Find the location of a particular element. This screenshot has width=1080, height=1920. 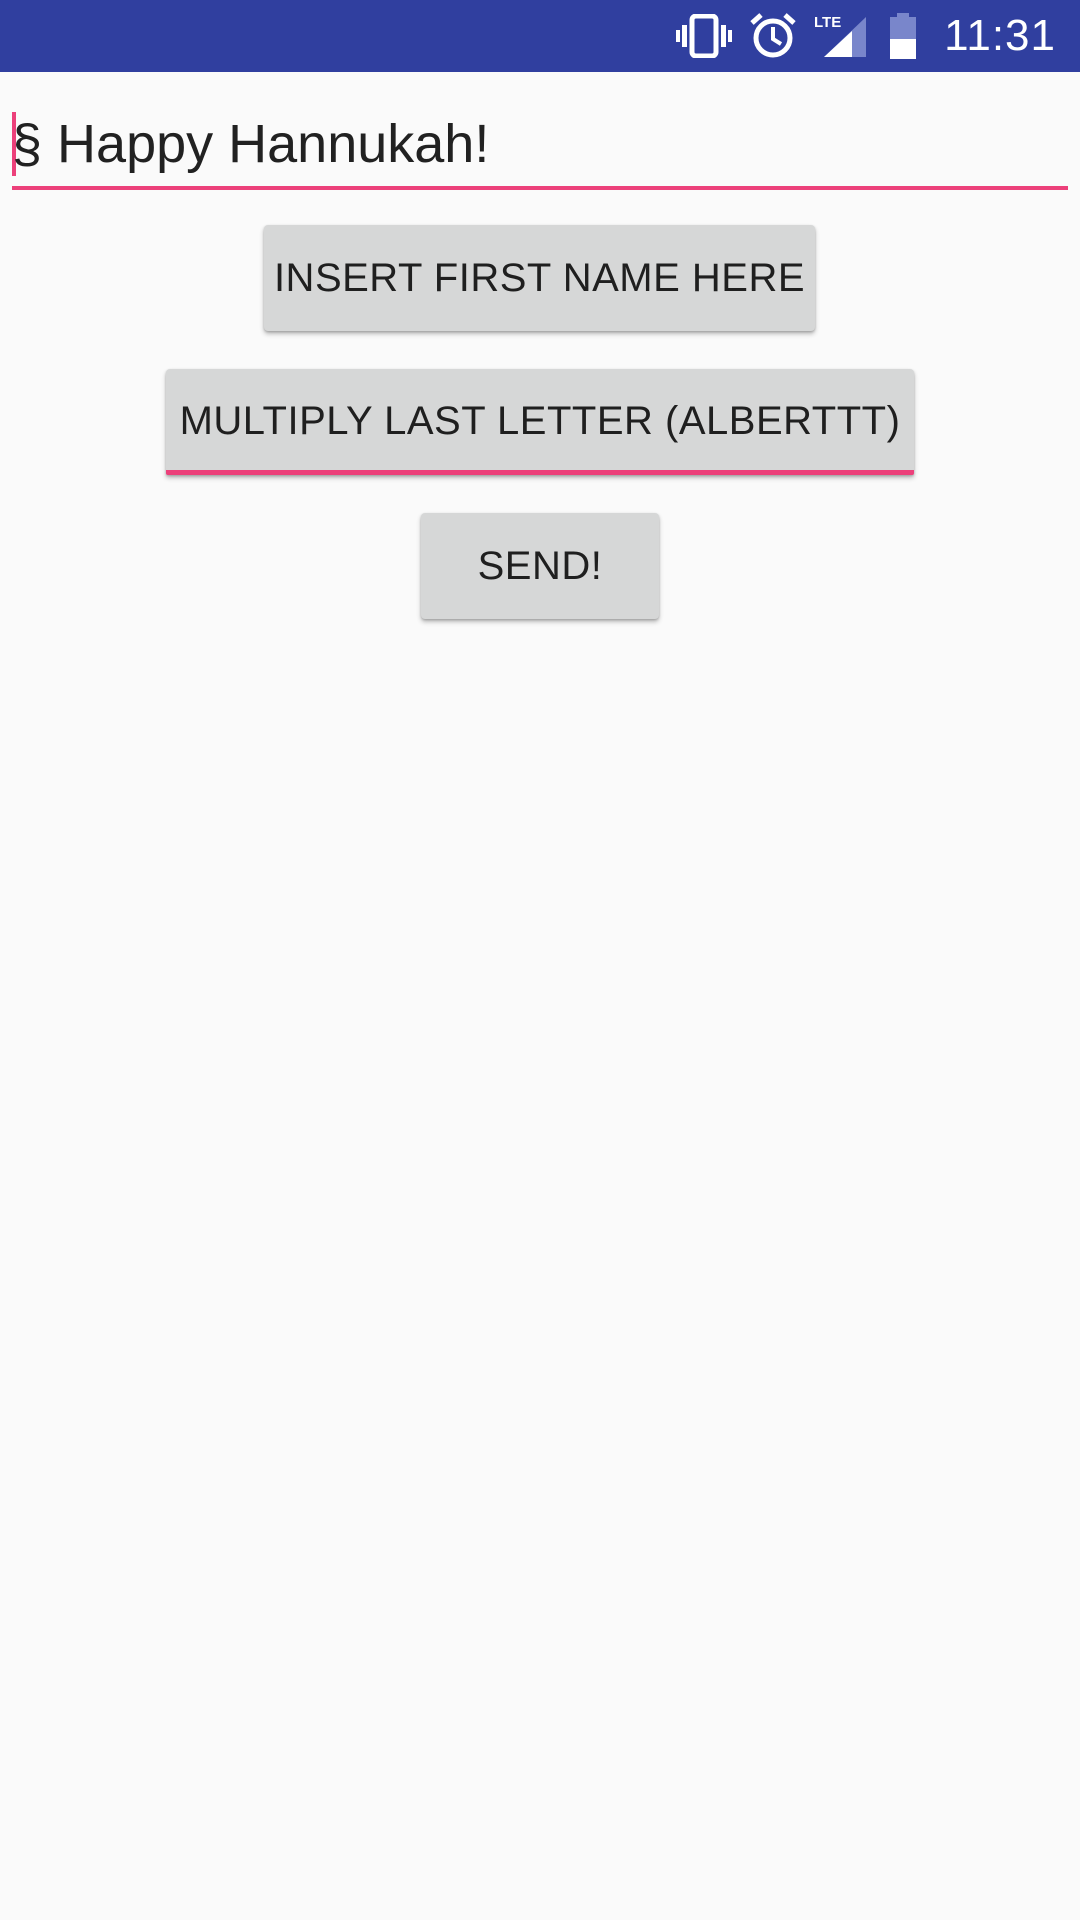

alarm-icon is located at coordinates (773, 36).